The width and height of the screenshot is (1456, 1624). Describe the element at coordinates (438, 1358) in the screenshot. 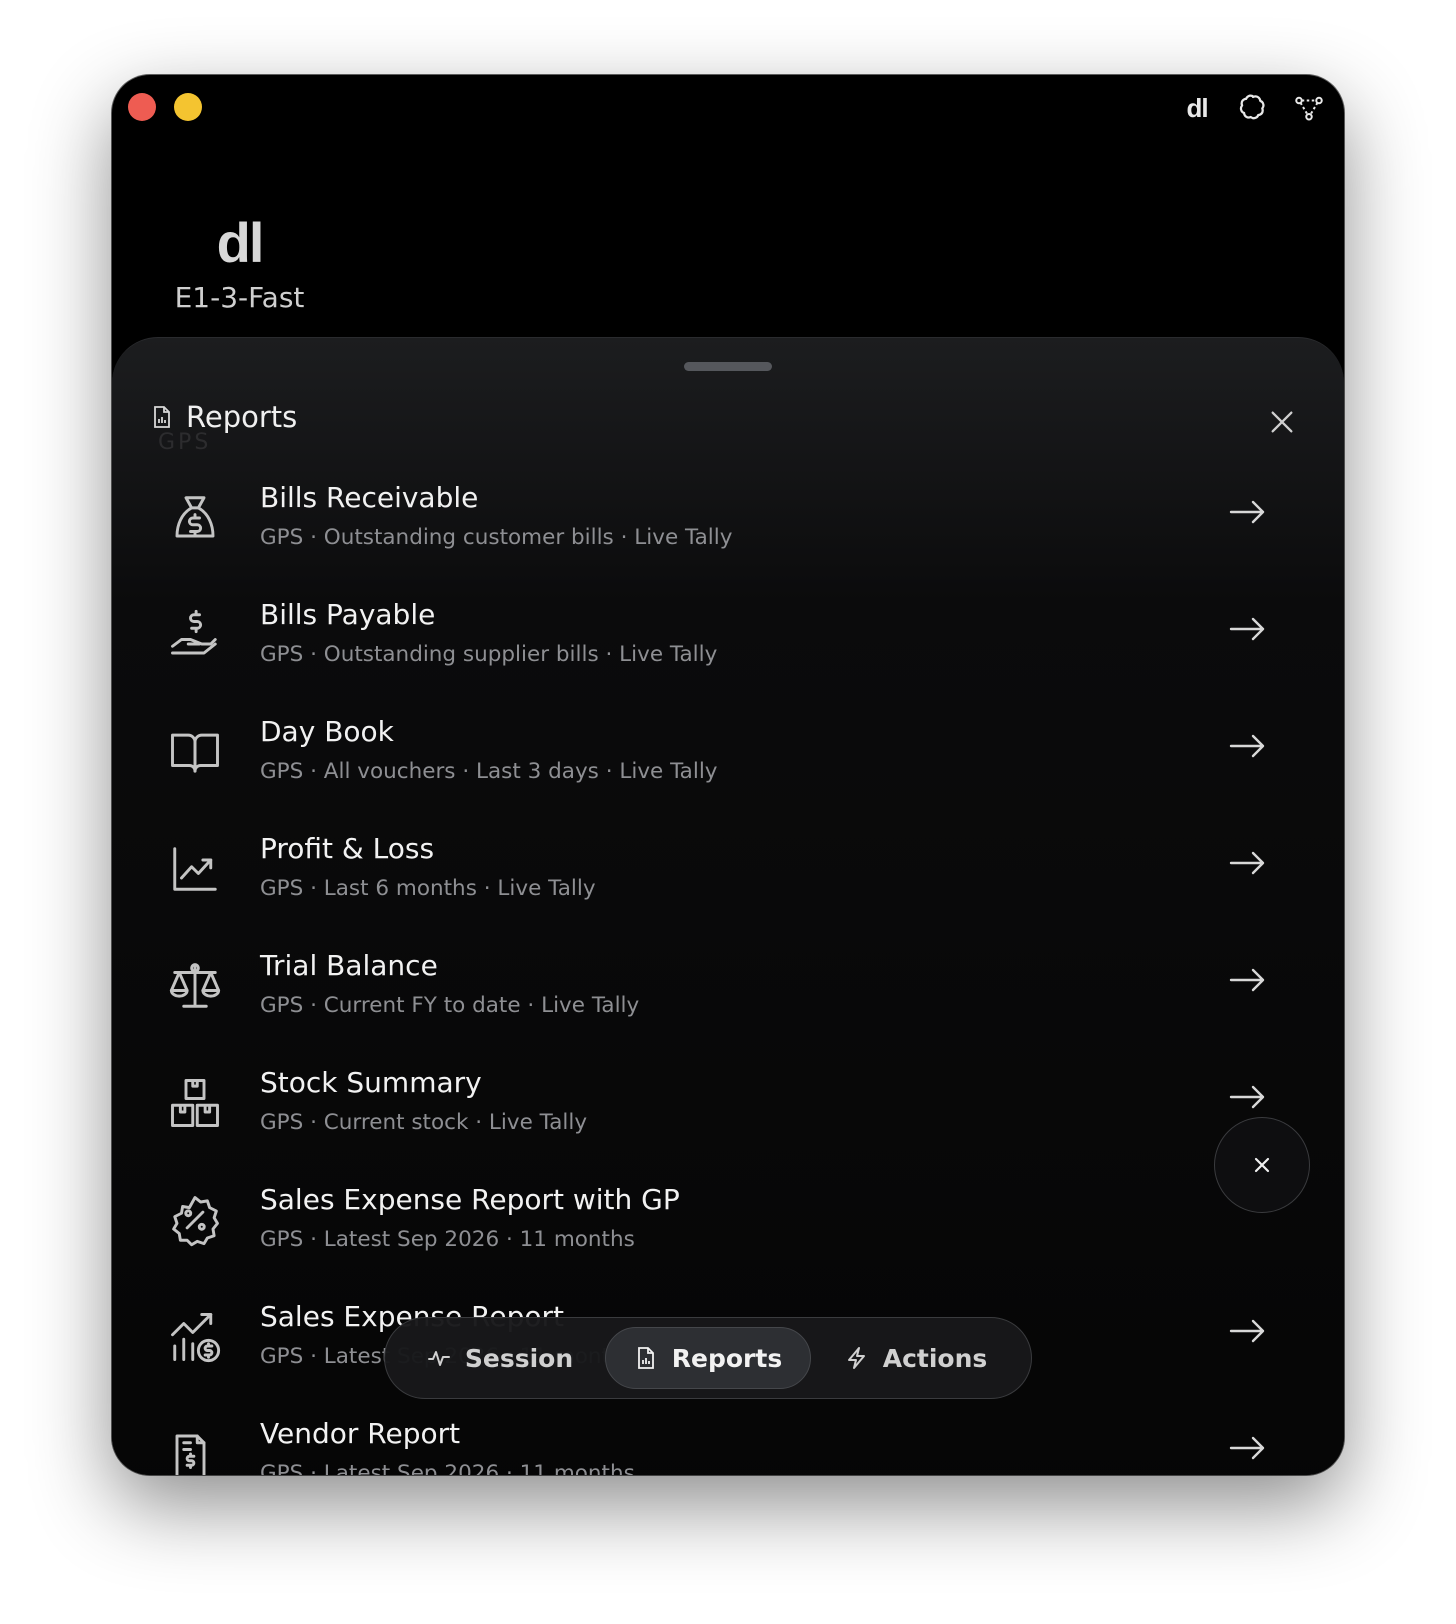

I see `activity-icon` at that location.